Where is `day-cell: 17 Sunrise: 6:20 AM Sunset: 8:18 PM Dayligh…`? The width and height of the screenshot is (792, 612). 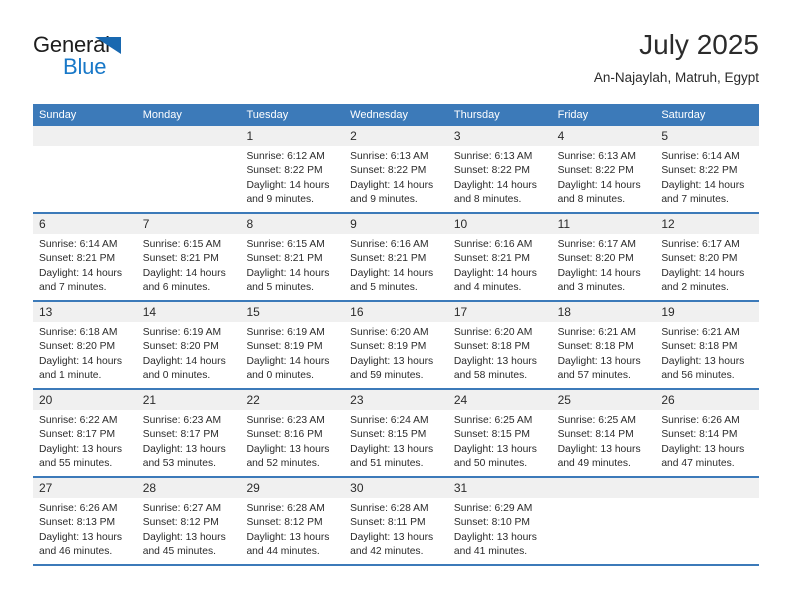 day-cell: 17 Sunrise: 6:20 AM Sunset: 8:18 PM Dayligh… is located at coordinates (499, 345).